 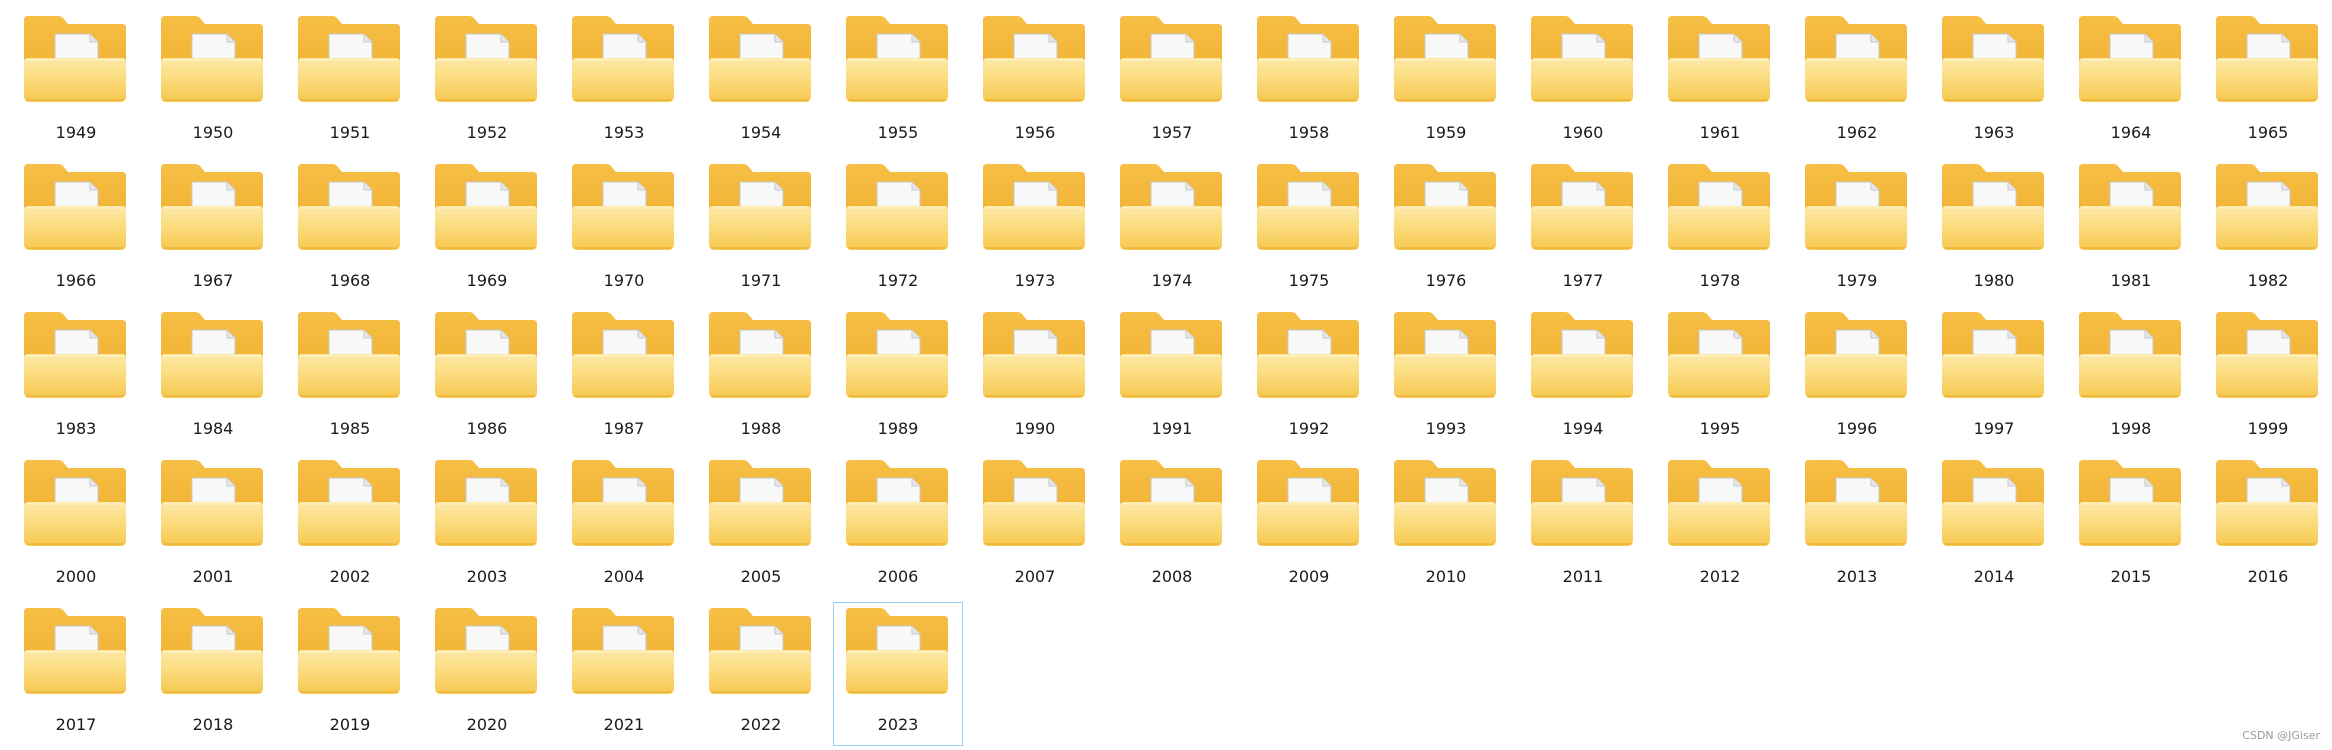 What do you see at coordinates (898, 82) in the screenshot?
I see `folder-1955: 1955` at bounding box center [898, 82].